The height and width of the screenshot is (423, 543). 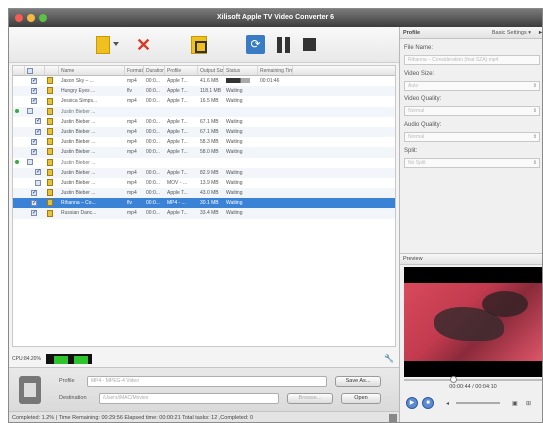 What do you see at coordinates (241, 70) in the screenshot?
I see `col-status: Status` at bounding box center [241, 70].